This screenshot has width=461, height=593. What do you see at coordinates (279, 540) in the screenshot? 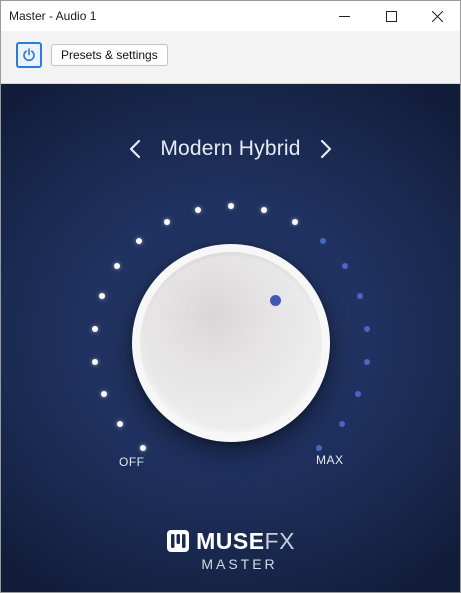
I see `brand-fx: FX` at bounding box center [279, 540].